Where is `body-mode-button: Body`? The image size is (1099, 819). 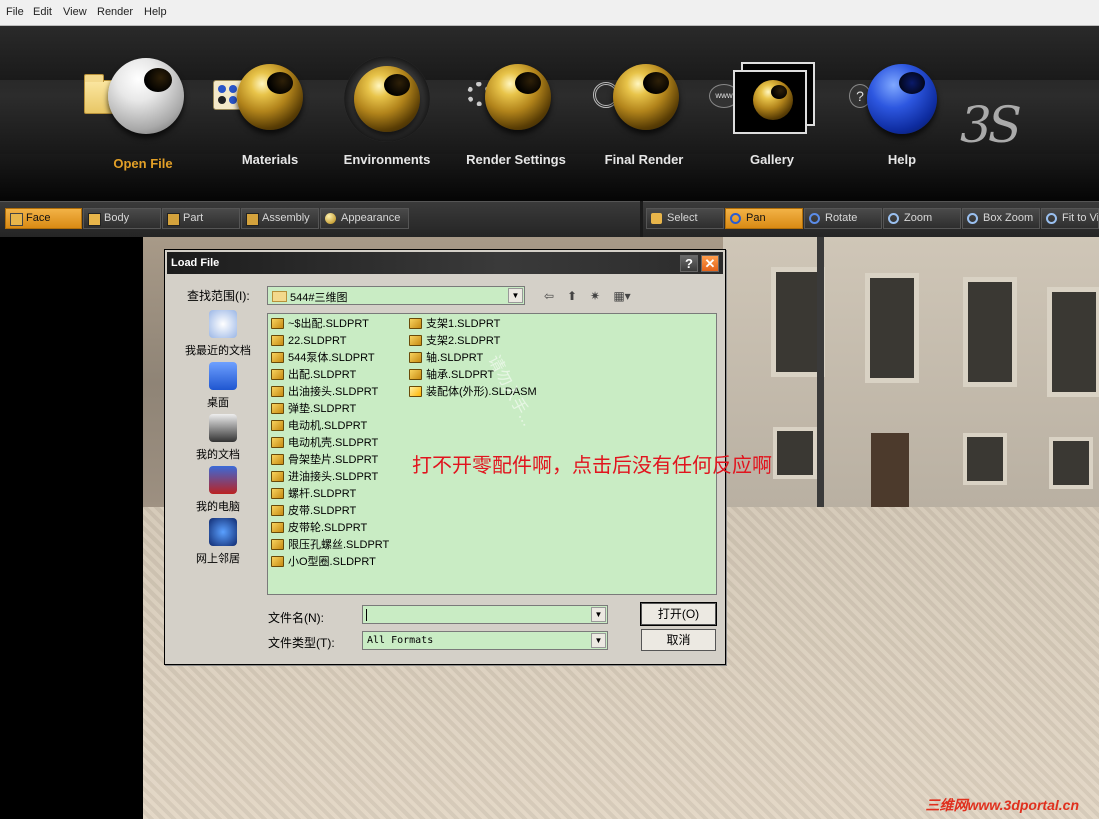 body-mode-button: Body is located at coordinates (122, 218).